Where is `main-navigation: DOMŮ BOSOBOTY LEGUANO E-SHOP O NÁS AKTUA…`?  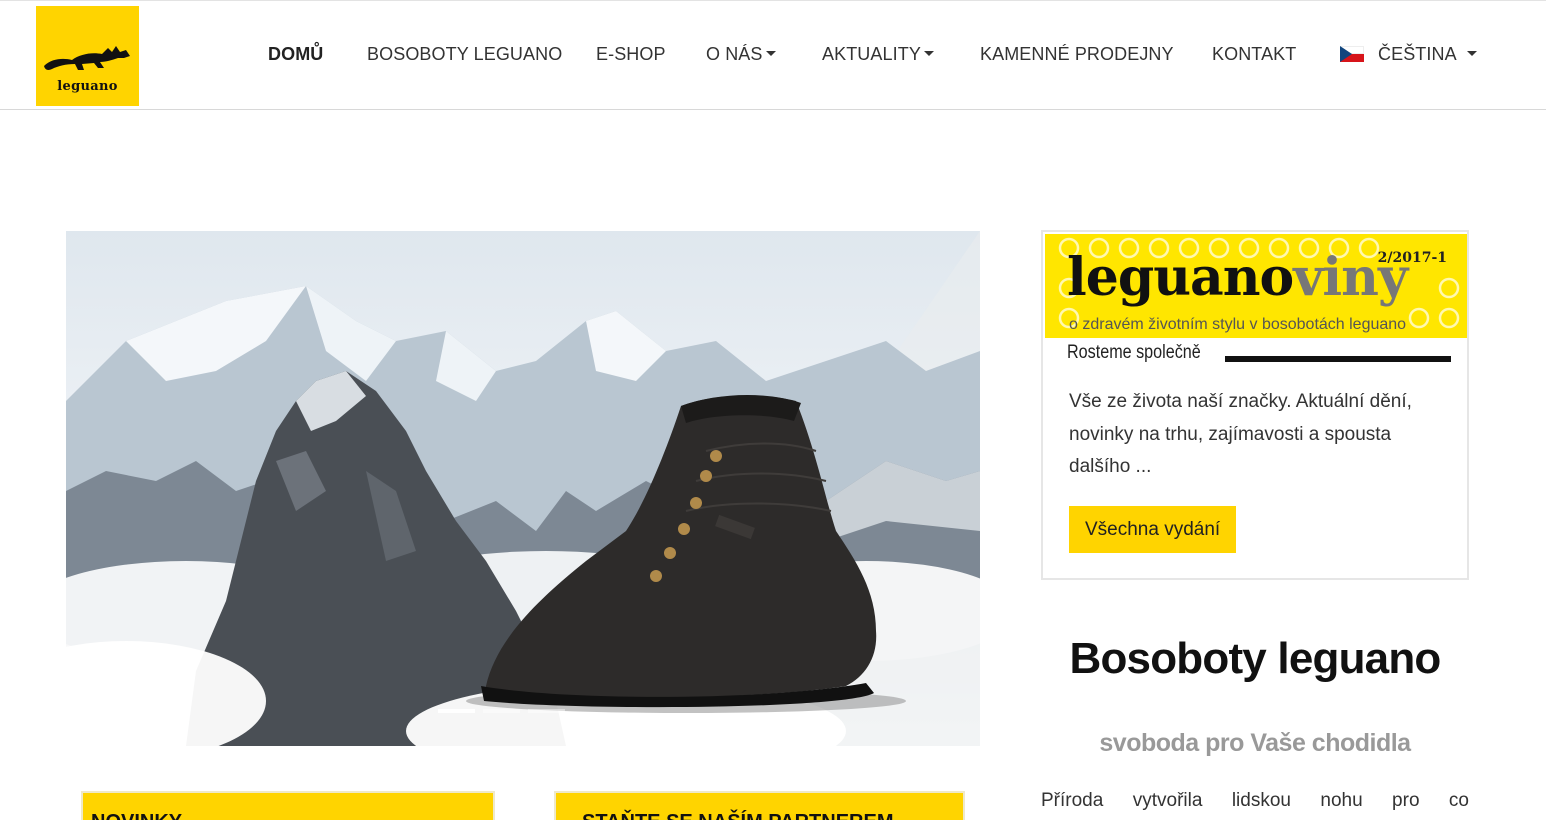
main-navigation: DOMŮ BOSOBOTY LEGUANO E-SHOP O NÁS AKTUA… is located at coordinates (773, 55).